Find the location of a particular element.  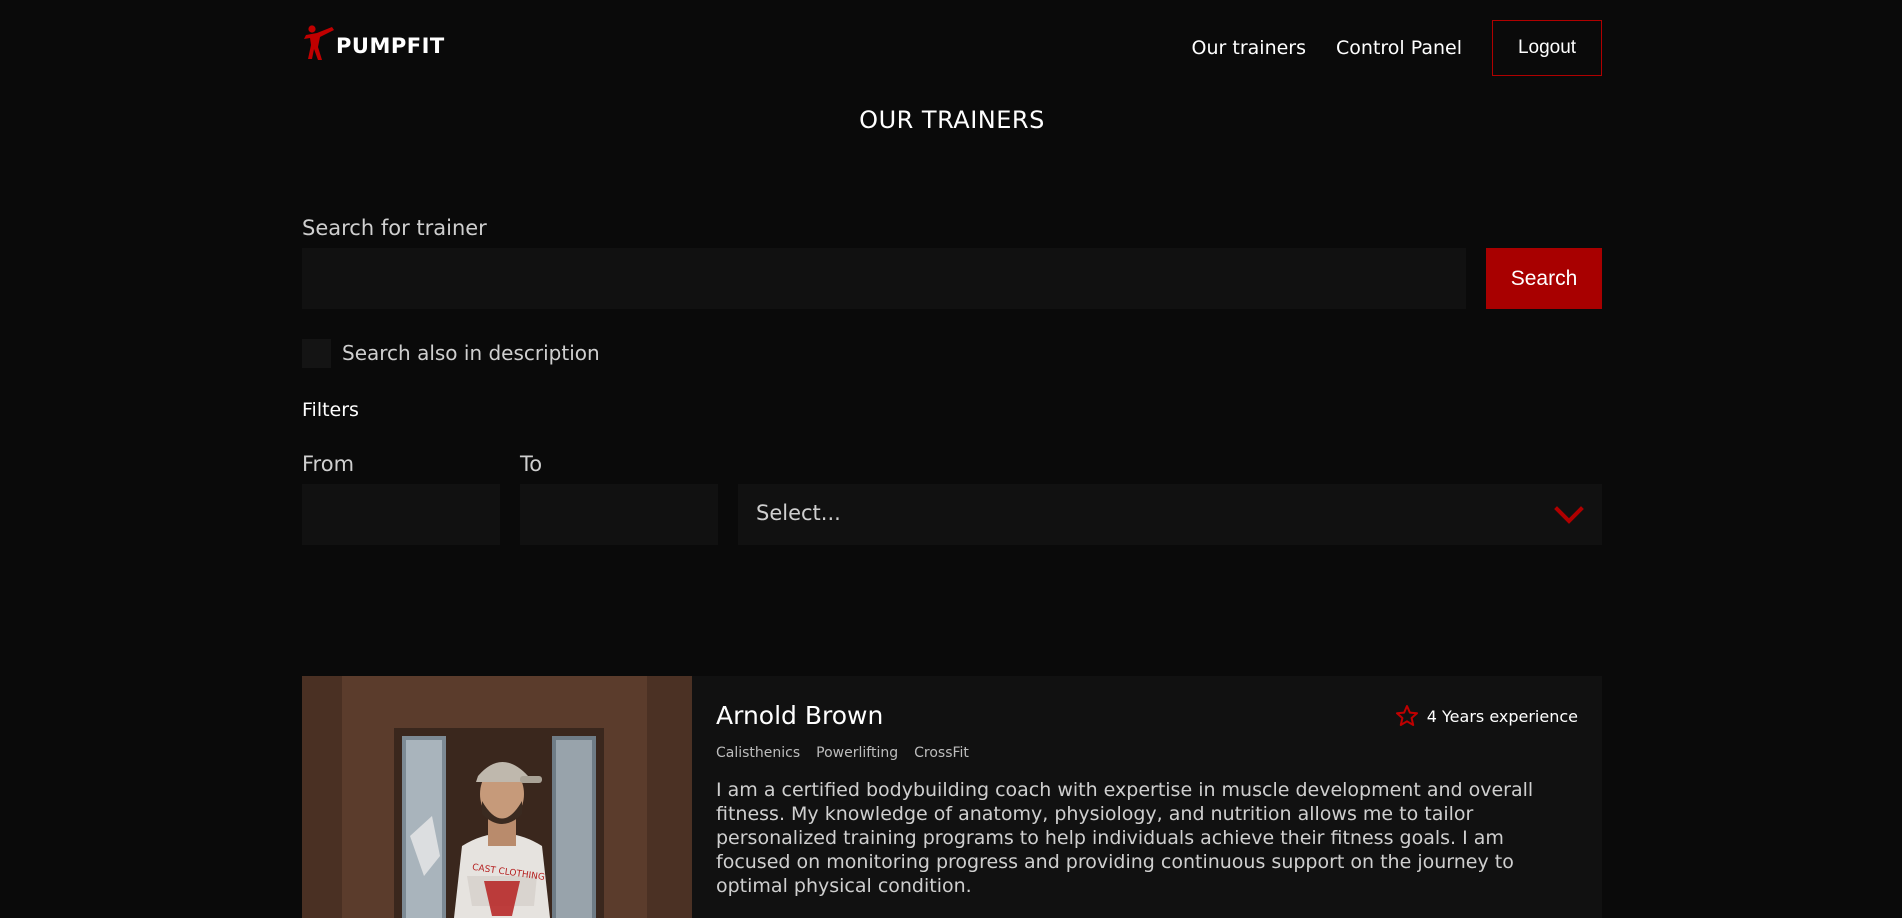

trainer-photo-illustration: CAST CLOTHING is located at coordinates (497, 797).